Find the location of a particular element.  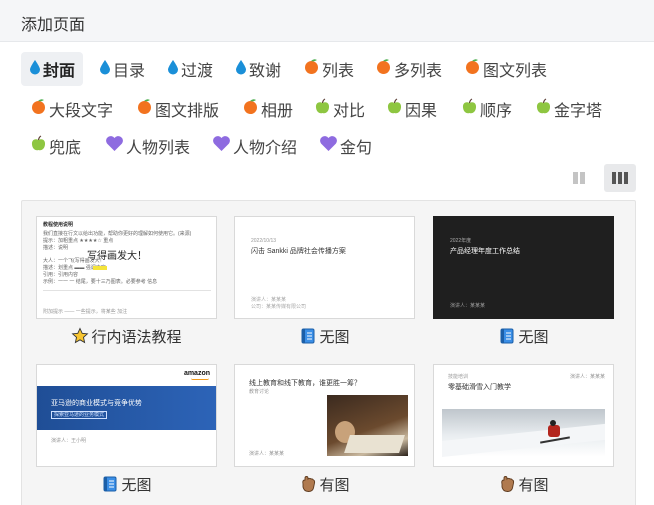

tag-list: 列表 is located at coordinates (328, 69).